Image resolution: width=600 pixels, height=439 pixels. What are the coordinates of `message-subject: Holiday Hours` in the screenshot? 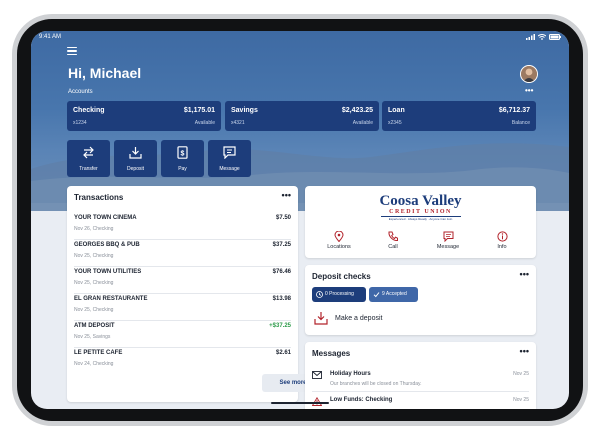 It's located at (350, 374).